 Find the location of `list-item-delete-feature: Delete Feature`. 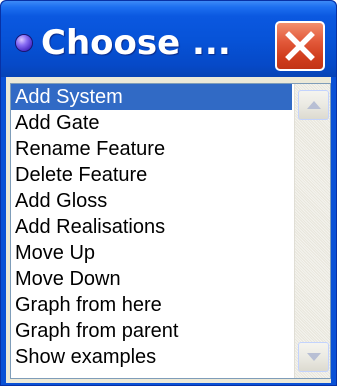

list-item-delete-feature: Delete Feature is located at coordinates (151, 175).